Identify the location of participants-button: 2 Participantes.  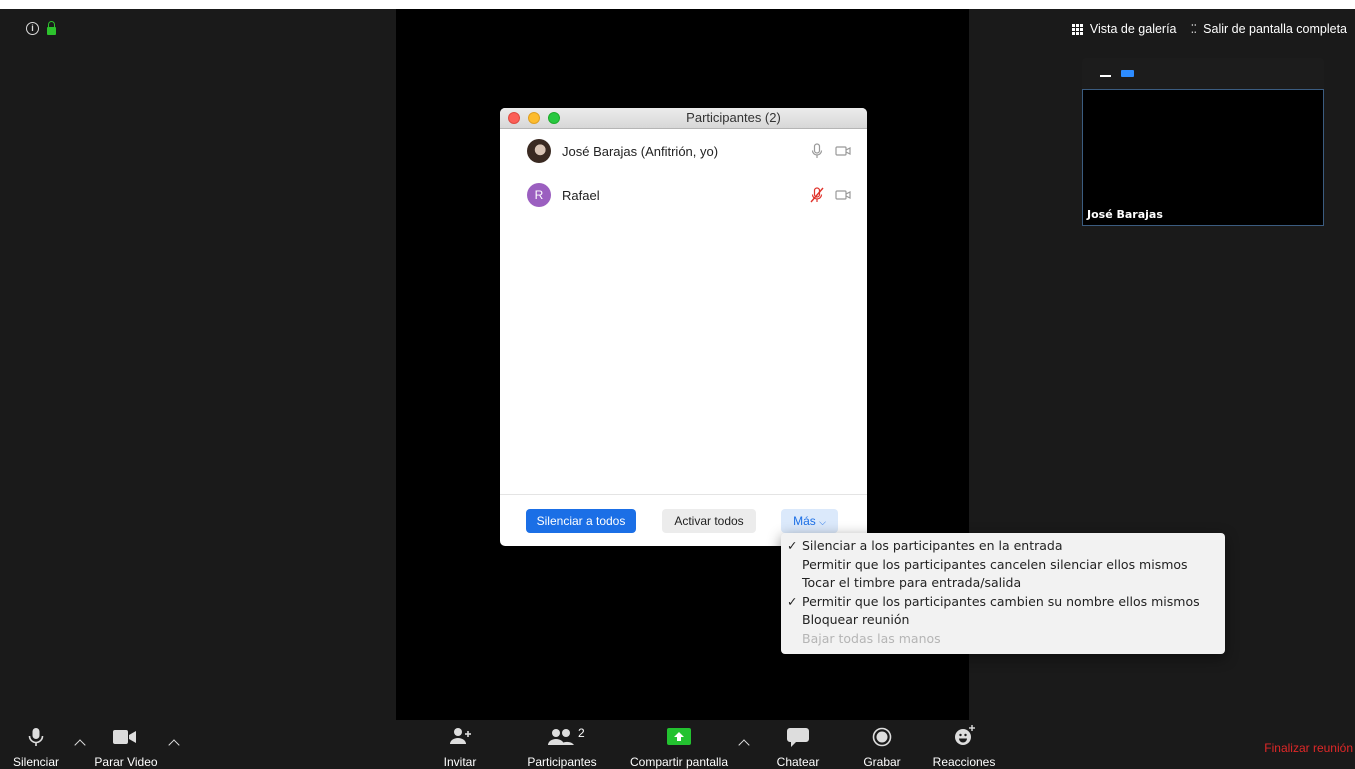
(562, 744).